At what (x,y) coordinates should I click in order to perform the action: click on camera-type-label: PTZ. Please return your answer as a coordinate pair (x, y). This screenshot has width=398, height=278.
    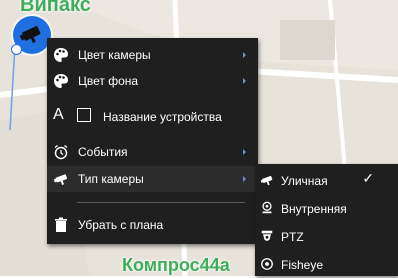
    Looking at the image, I should click on (292, 237).